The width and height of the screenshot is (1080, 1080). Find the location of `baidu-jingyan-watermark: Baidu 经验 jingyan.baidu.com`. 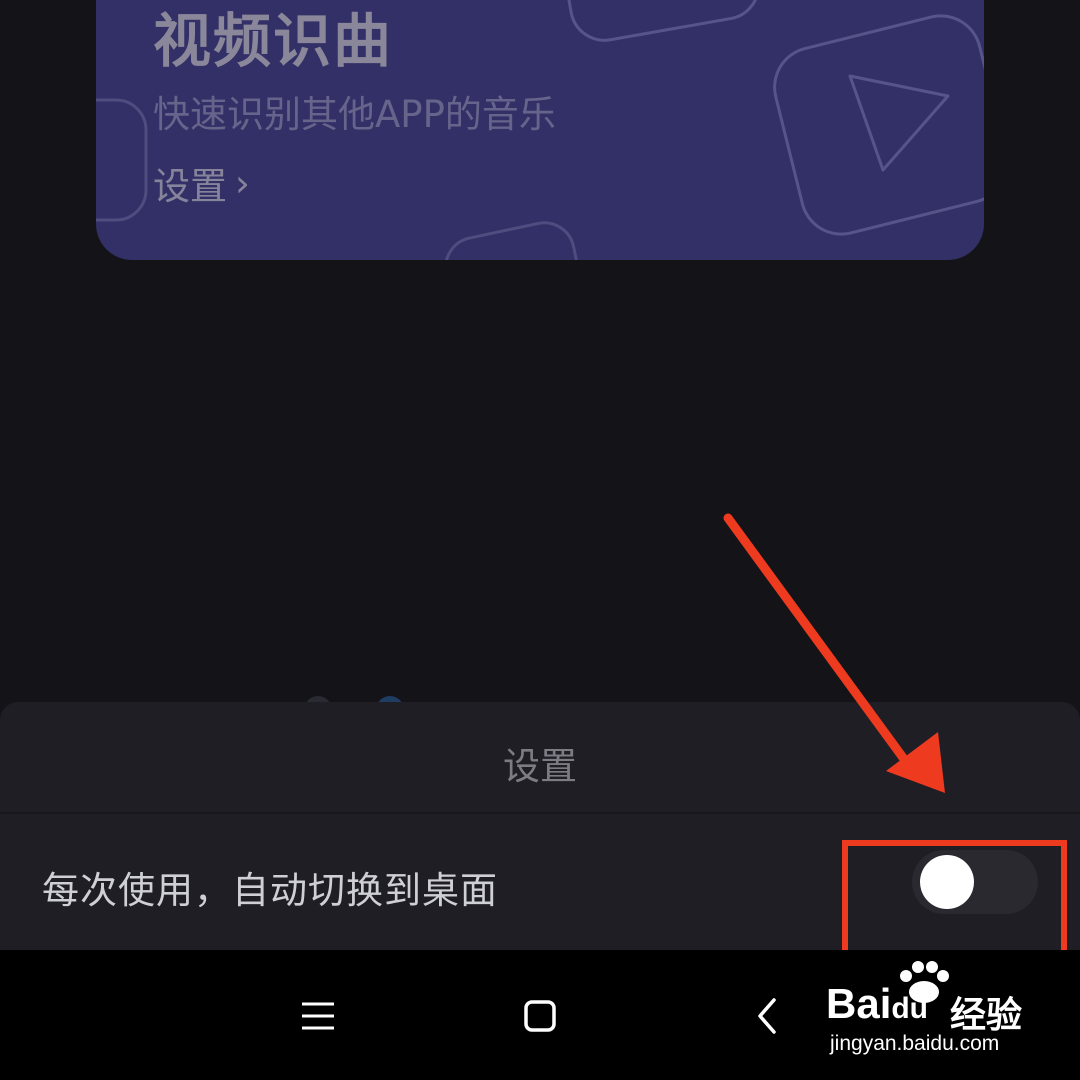

baidu-jingyan-watermark: Baidu 经验 jingyan.baidu.com is located at coordinates (931, 1010).